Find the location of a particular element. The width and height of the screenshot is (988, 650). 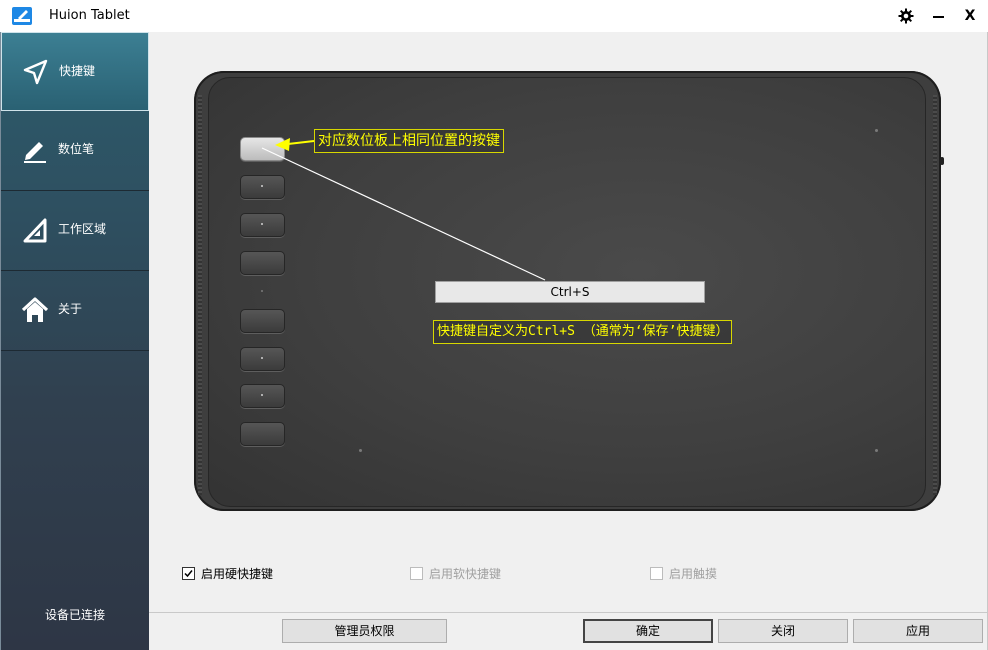

checkbox-checked is located at coordinates (188, 573).